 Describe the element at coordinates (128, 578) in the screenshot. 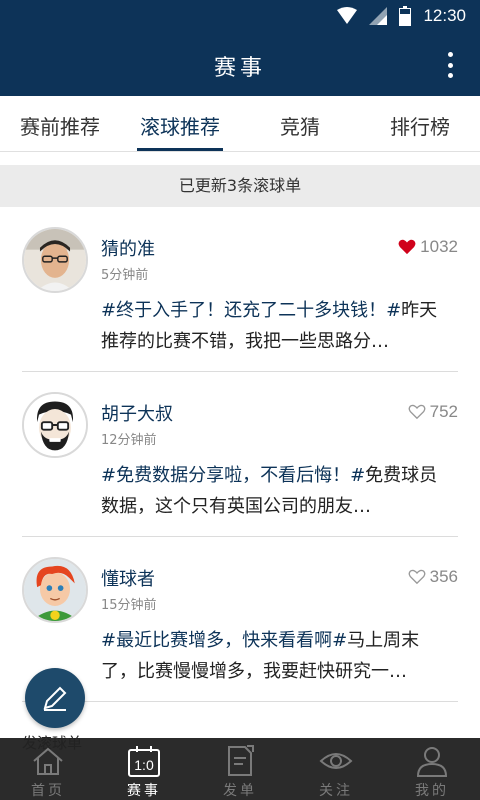

I see `author-name: 懂球者` at that location.